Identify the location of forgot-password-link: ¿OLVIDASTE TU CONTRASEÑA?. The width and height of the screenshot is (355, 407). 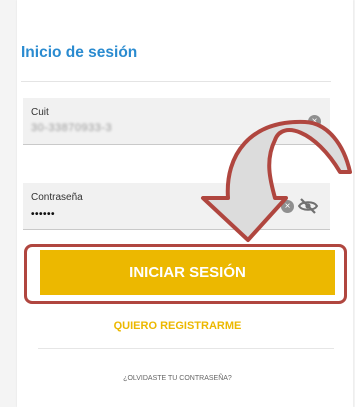
(177, 378).